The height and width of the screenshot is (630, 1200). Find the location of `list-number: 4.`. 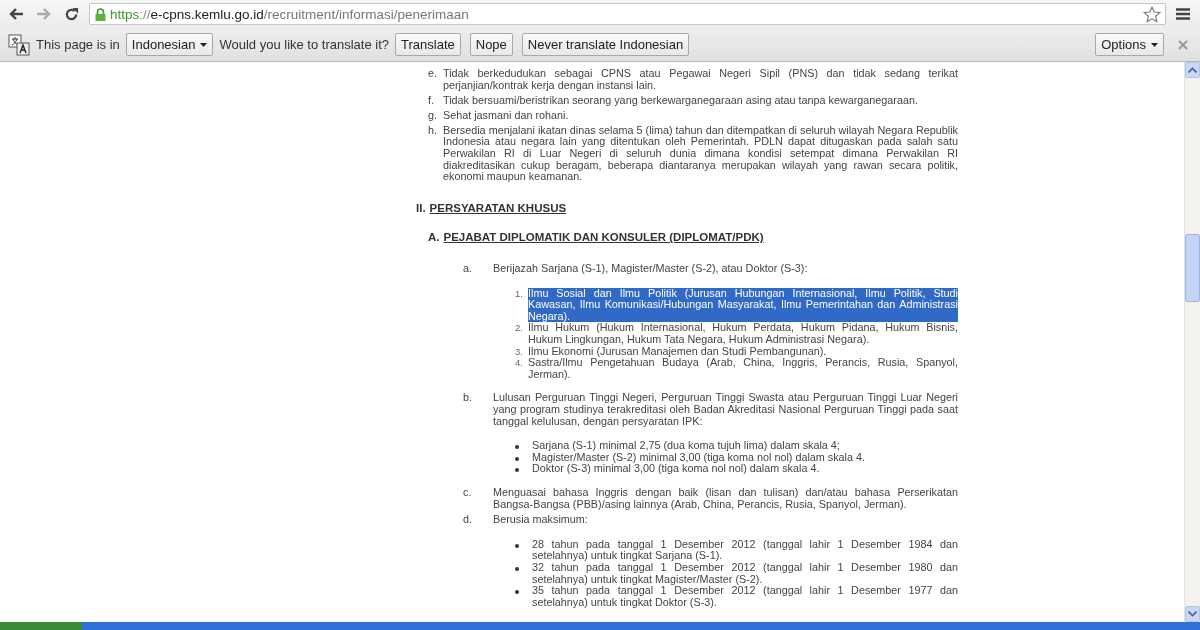

list-number: 4. is located at coordinates (519, 364).